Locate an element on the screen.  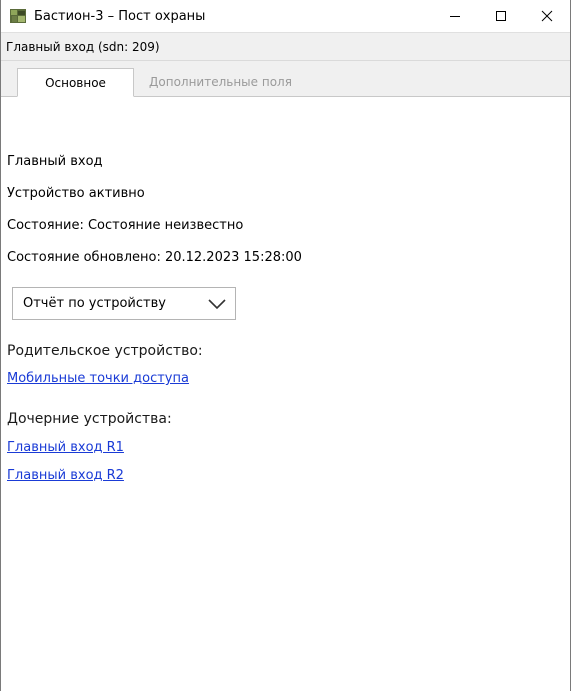
tab-additional-fields: Дополнительные поля is located at coordinates (220, 82).